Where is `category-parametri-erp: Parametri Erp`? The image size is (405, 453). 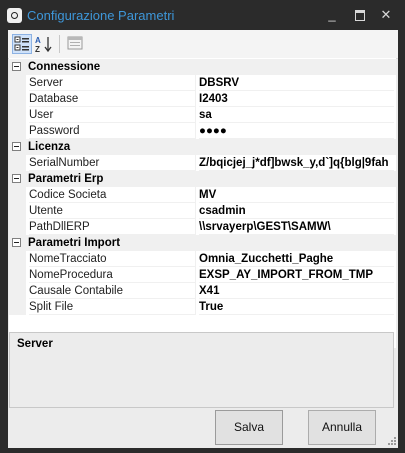
category-parametri-erp: Parametri Erp is located at coordinates (202, 179).